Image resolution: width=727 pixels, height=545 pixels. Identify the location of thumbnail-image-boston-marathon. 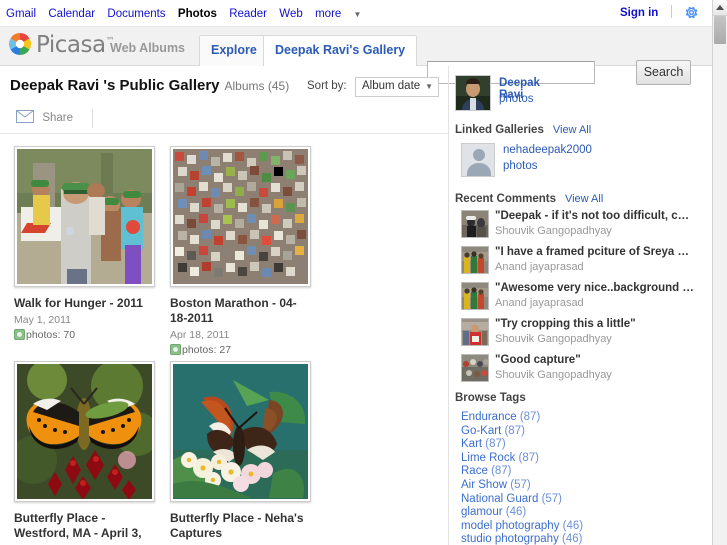
(240, 216).